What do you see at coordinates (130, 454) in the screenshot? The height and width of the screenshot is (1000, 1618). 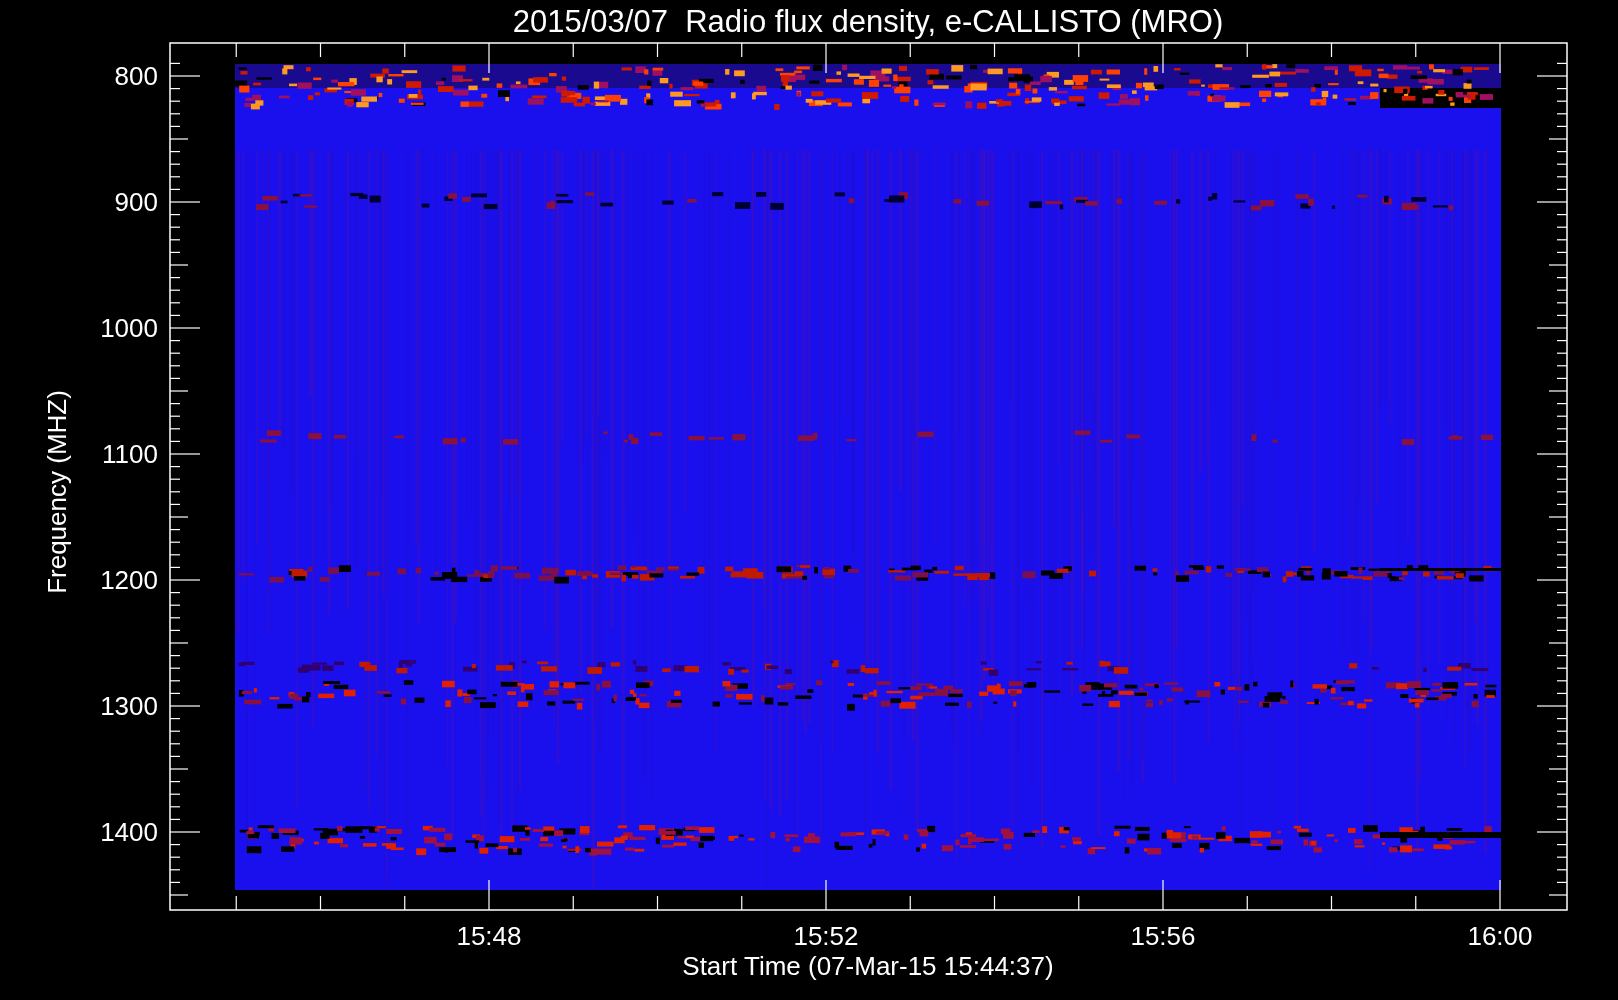 I see `tick-label: 1100` at bounding box center [130, 454].